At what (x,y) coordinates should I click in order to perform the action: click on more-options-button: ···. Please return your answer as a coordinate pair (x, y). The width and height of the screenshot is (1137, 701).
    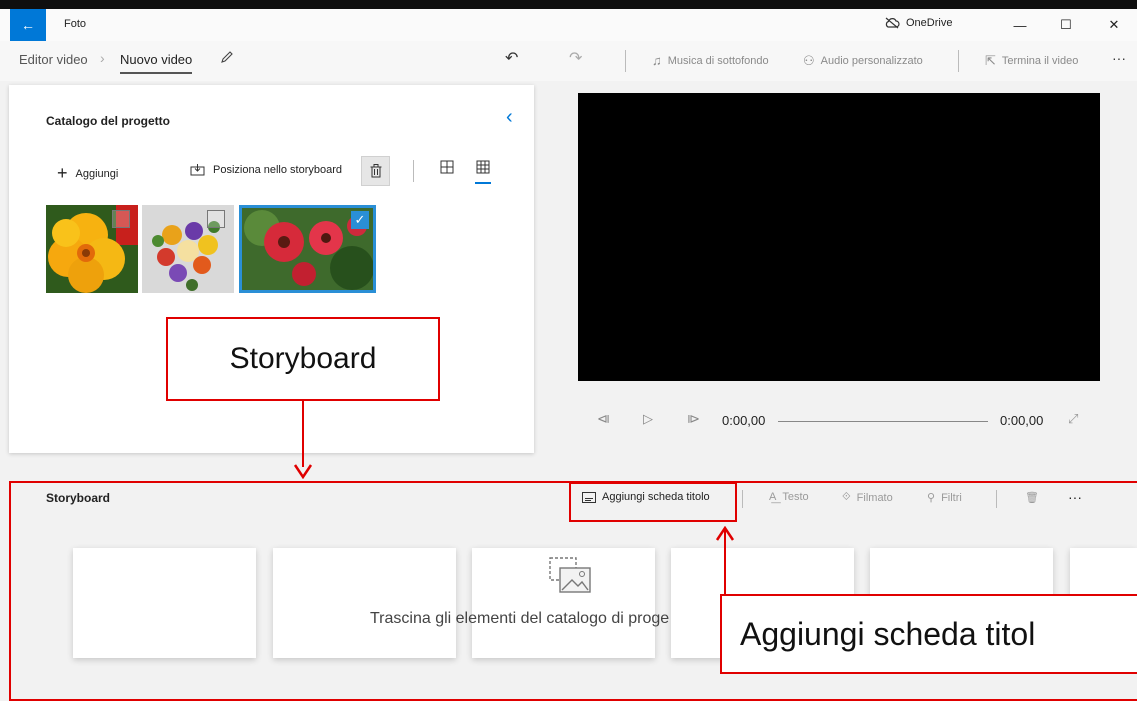
    Looking at the image, I should click on (1119, 58).